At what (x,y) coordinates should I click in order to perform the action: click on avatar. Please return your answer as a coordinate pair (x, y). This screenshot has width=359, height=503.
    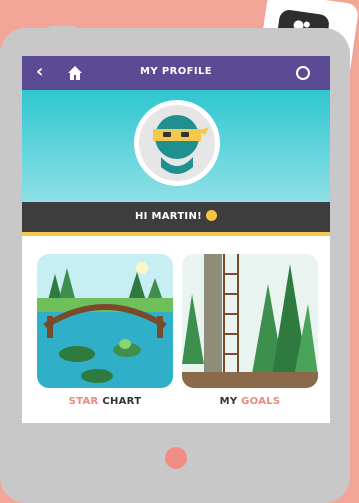
    Looking at the image, I should click on (177, 143).